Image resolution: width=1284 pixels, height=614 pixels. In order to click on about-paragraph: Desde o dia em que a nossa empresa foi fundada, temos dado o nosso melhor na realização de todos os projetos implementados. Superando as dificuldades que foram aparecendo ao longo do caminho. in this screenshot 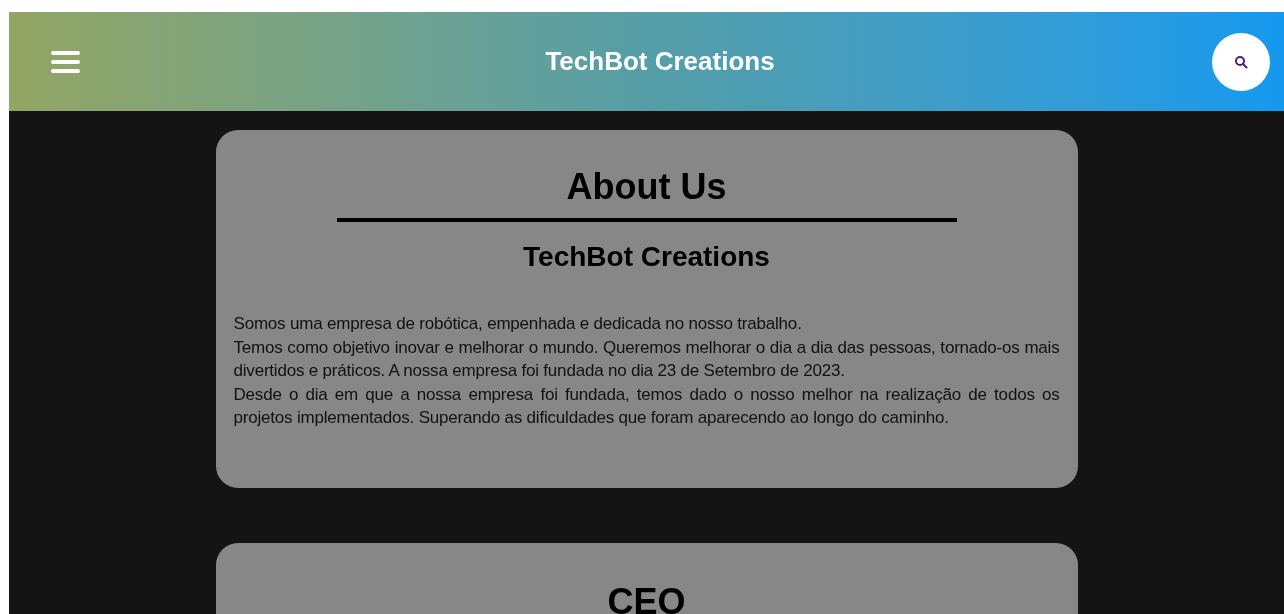, I will do `click(646, 406)`.